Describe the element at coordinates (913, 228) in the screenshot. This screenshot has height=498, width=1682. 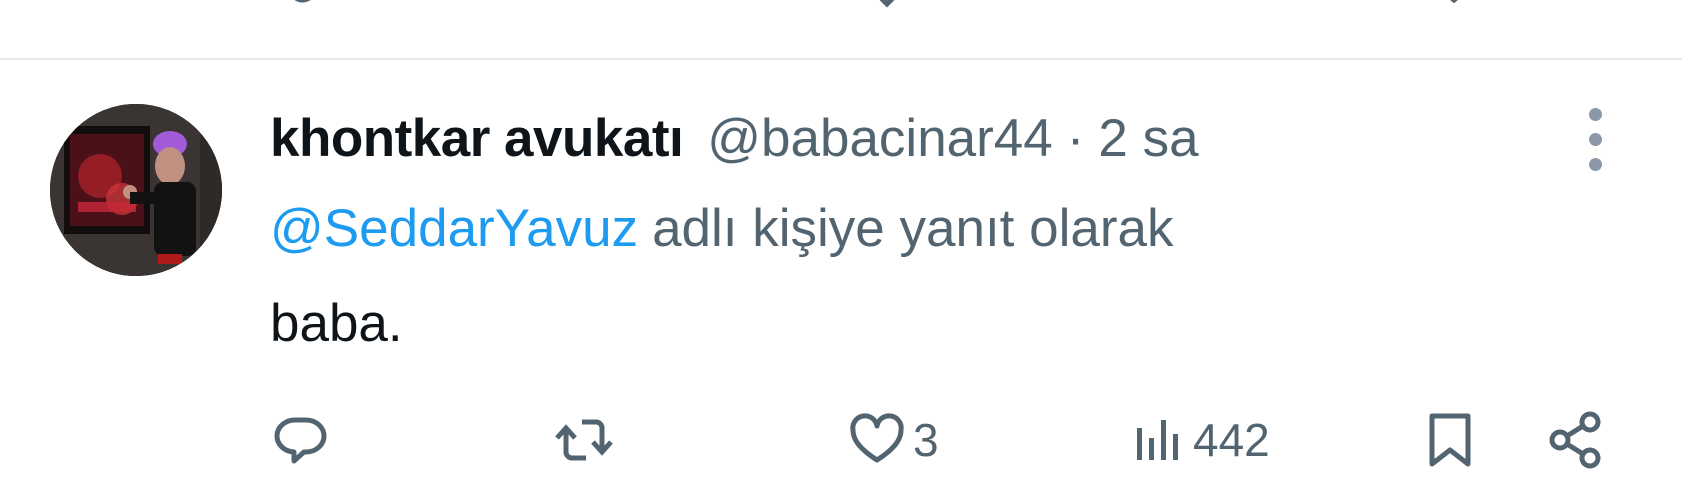
I see `reply-context-text: adlı kişiye yanıt olarak` at that location.